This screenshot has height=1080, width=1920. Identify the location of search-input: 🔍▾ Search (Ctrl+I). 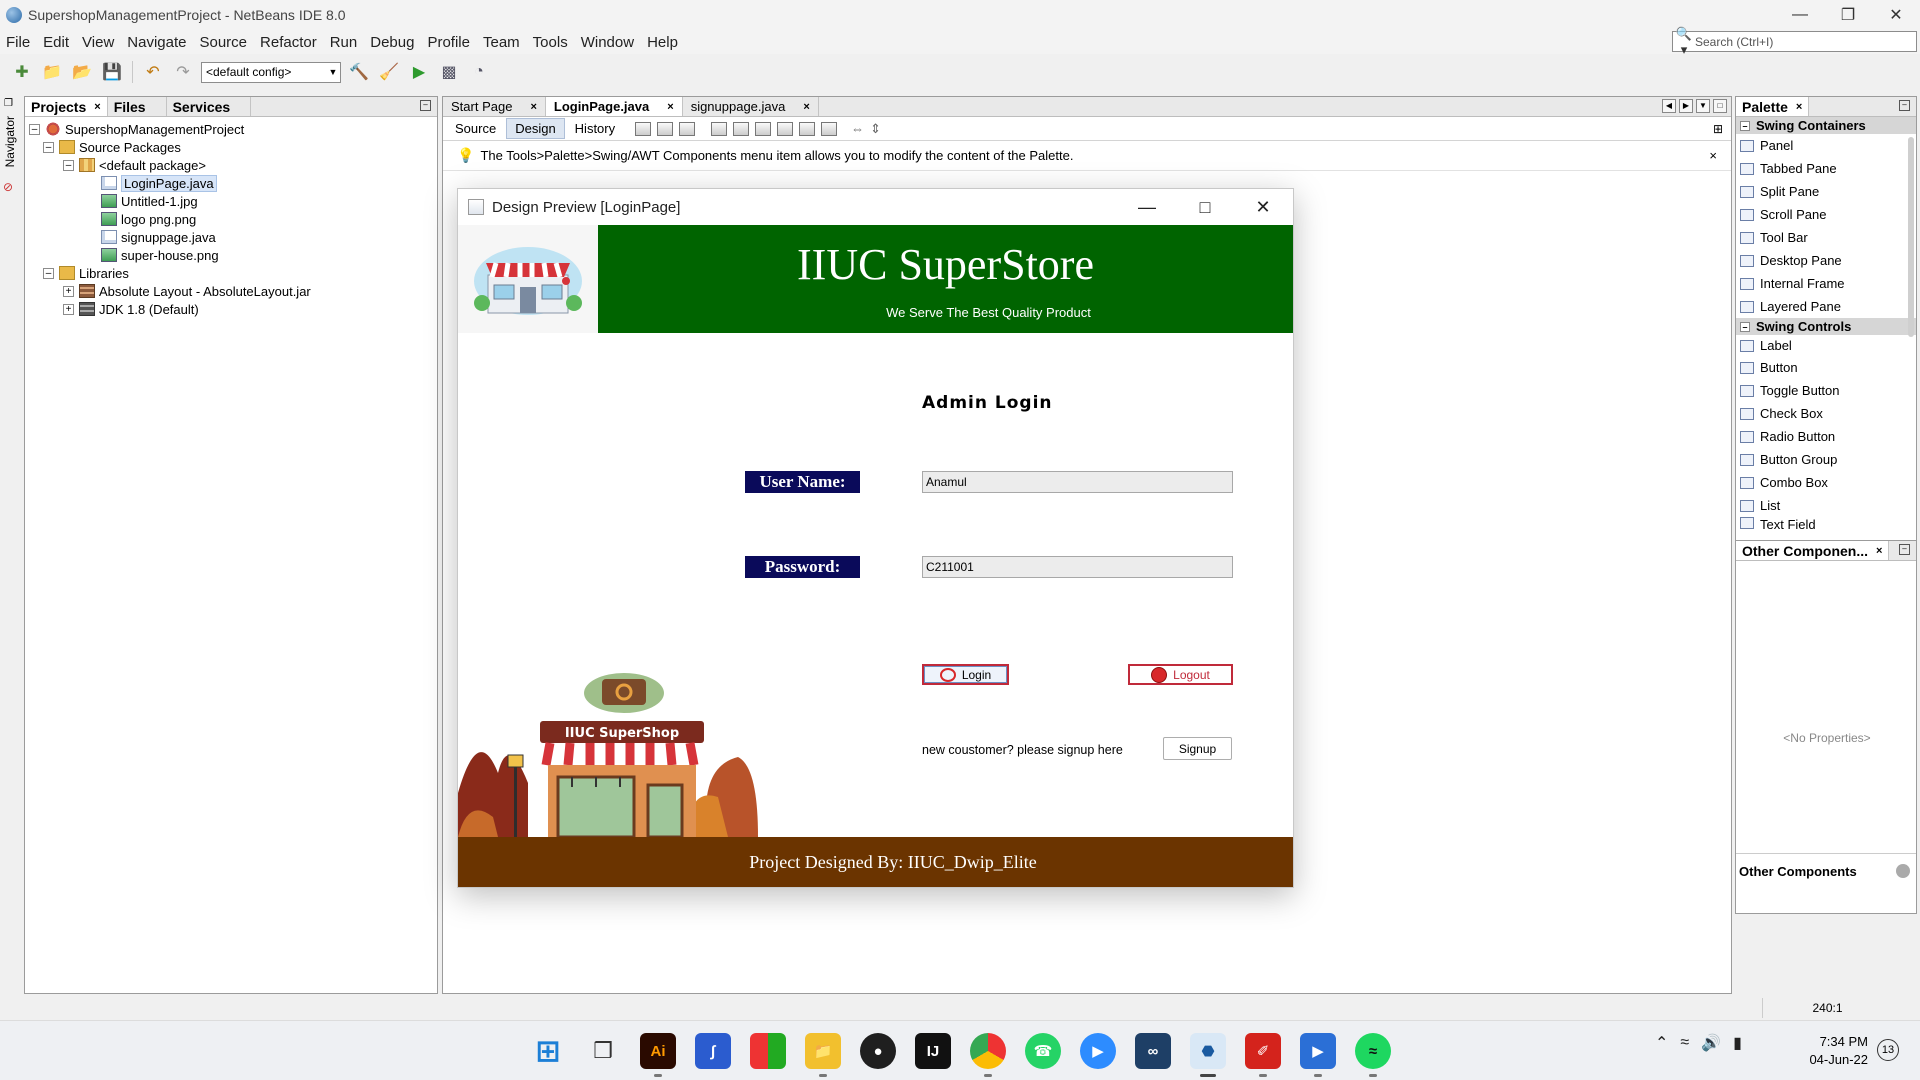
(1794, 41).